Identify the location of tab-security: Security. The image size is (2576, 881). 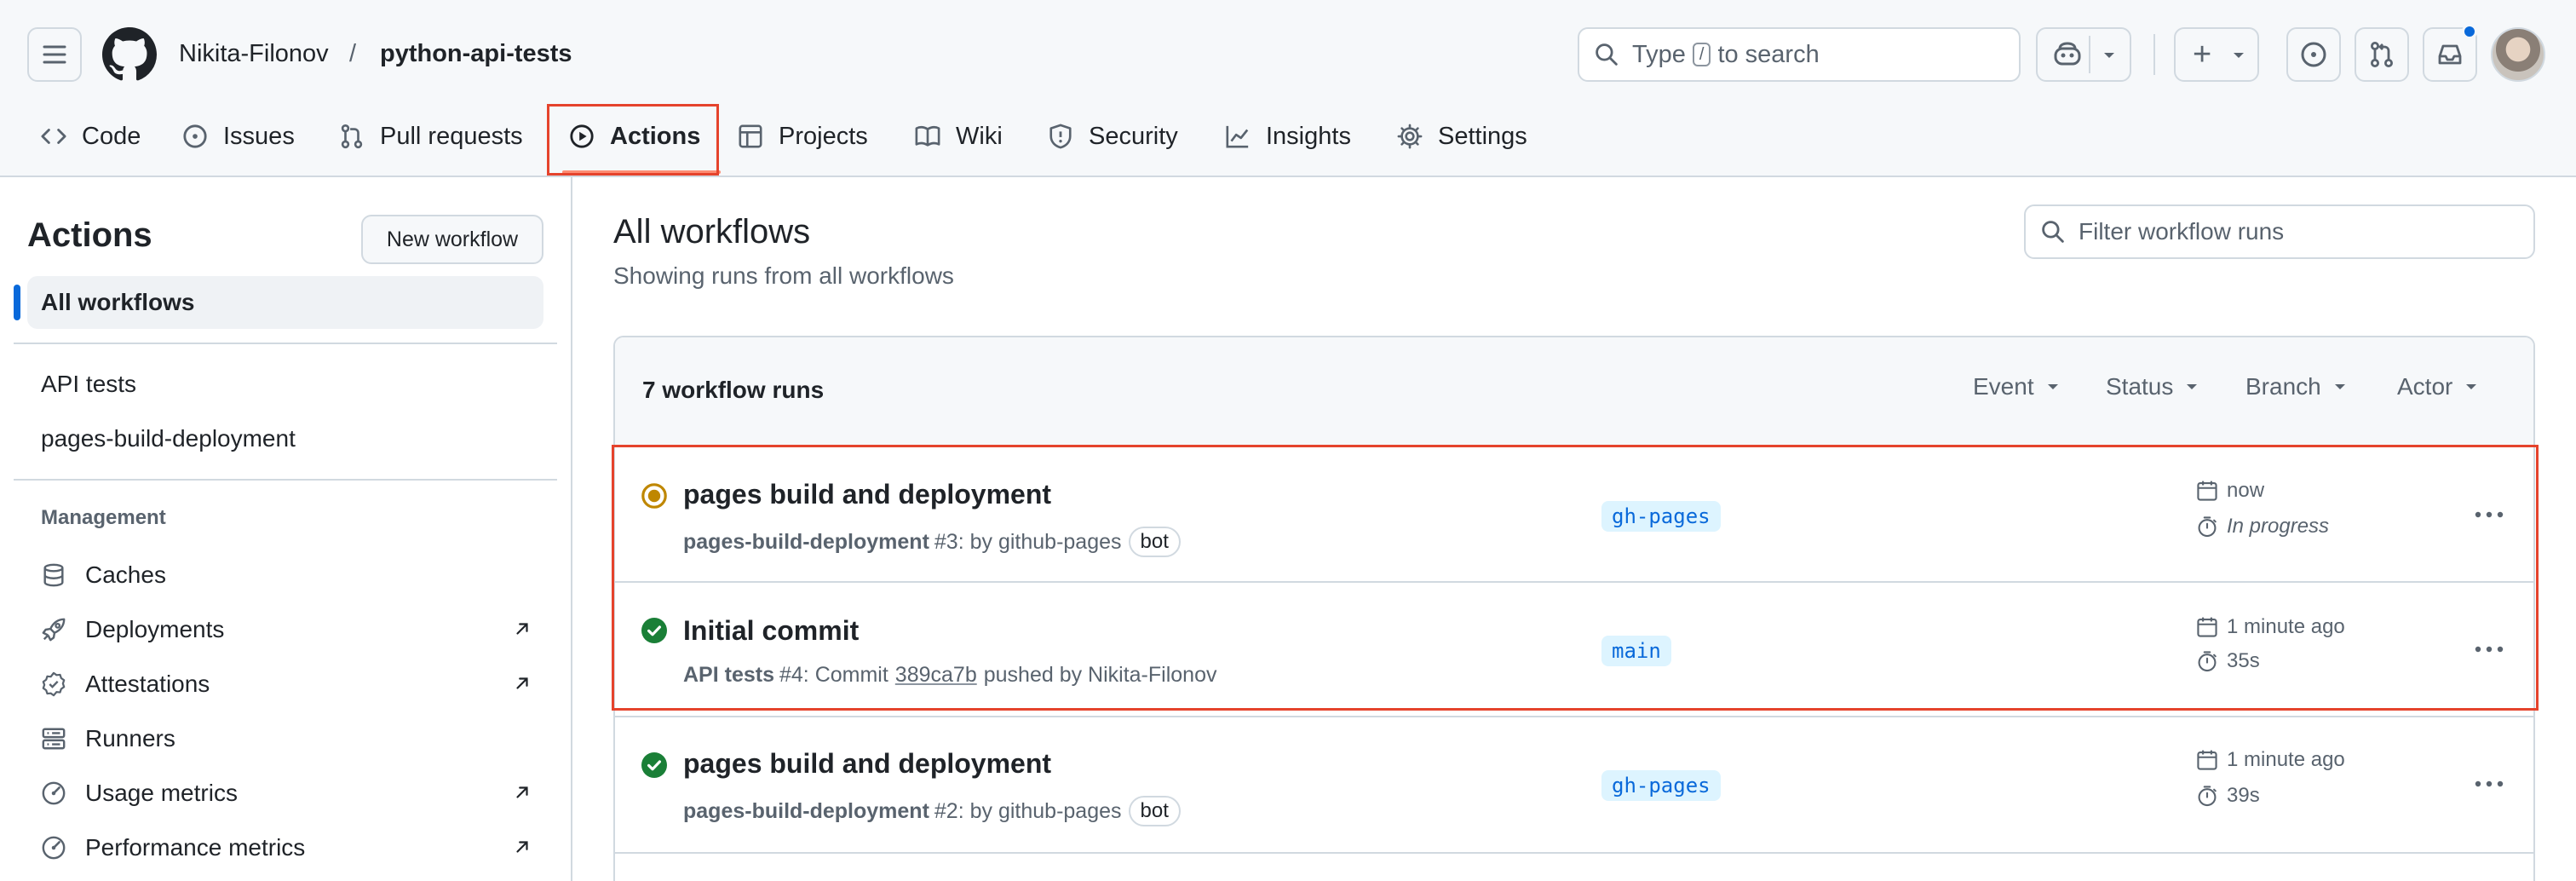
(1113, 136).